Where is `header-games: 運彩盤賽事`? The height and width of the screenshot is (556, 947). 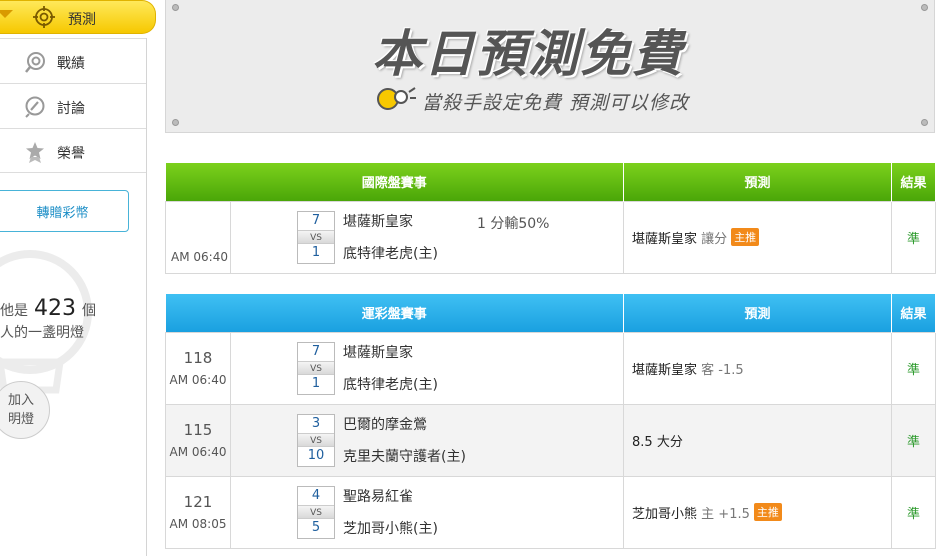
header-games: 運彩盤賽事 is located at coordinates (395, 313).